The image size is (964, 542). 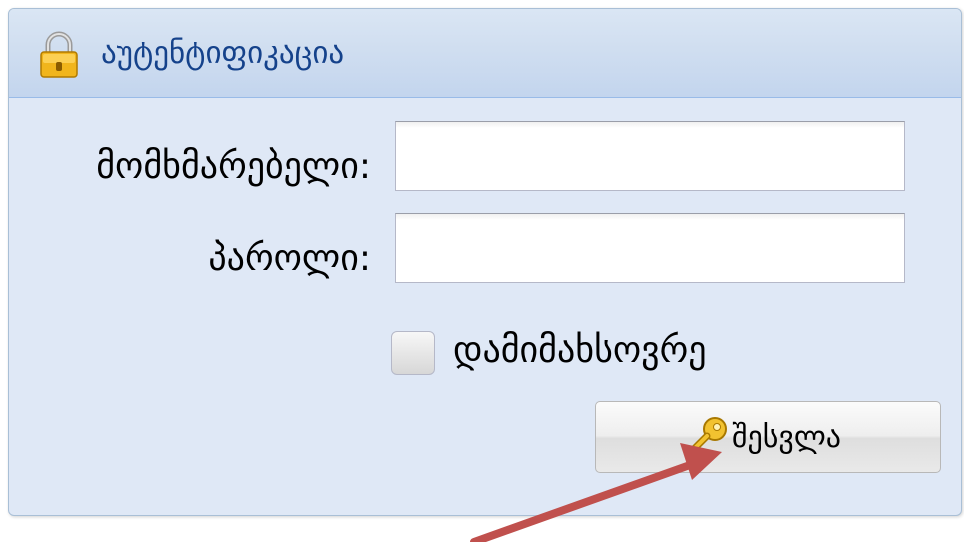 What do you see at coordinates (289, 258) in the screenshot?
I see `password-label: პაროლი:` at bounding box center [289, 258].